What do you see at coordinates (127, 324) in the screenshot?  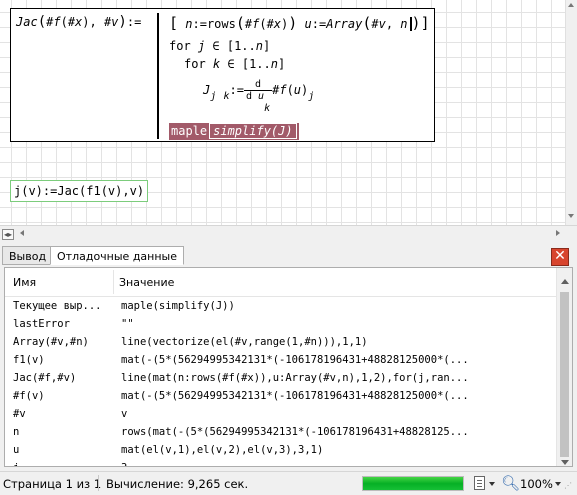 I see `row-value: ""` at bounding box center [127, 324].